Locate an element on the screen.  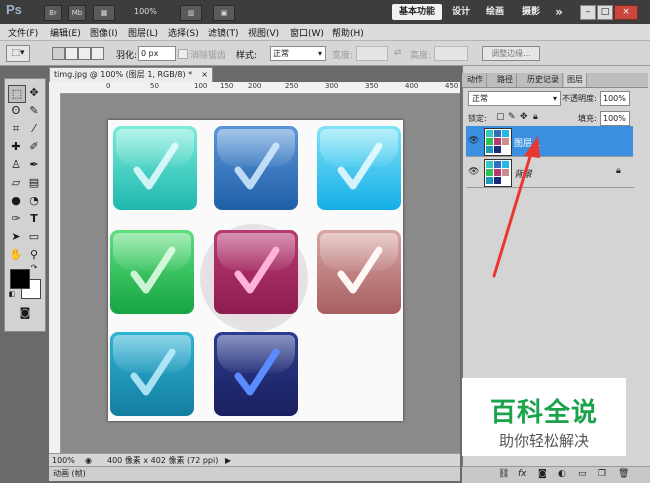
workspace-photography: 摄影 is located at coordinates (531, 12).